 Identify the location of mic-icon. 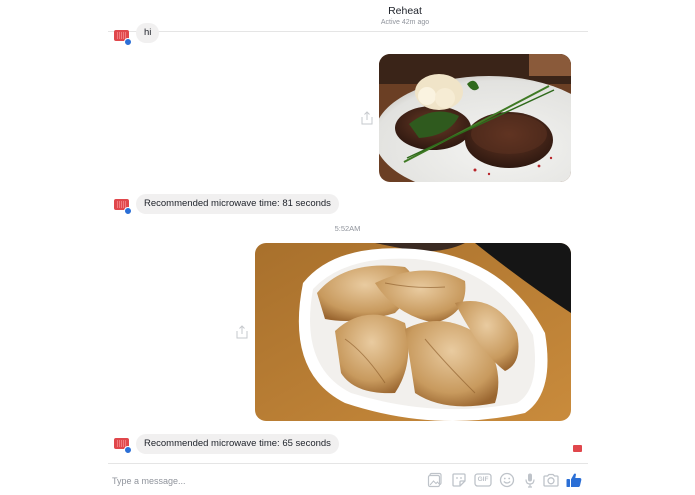
(530, 480).